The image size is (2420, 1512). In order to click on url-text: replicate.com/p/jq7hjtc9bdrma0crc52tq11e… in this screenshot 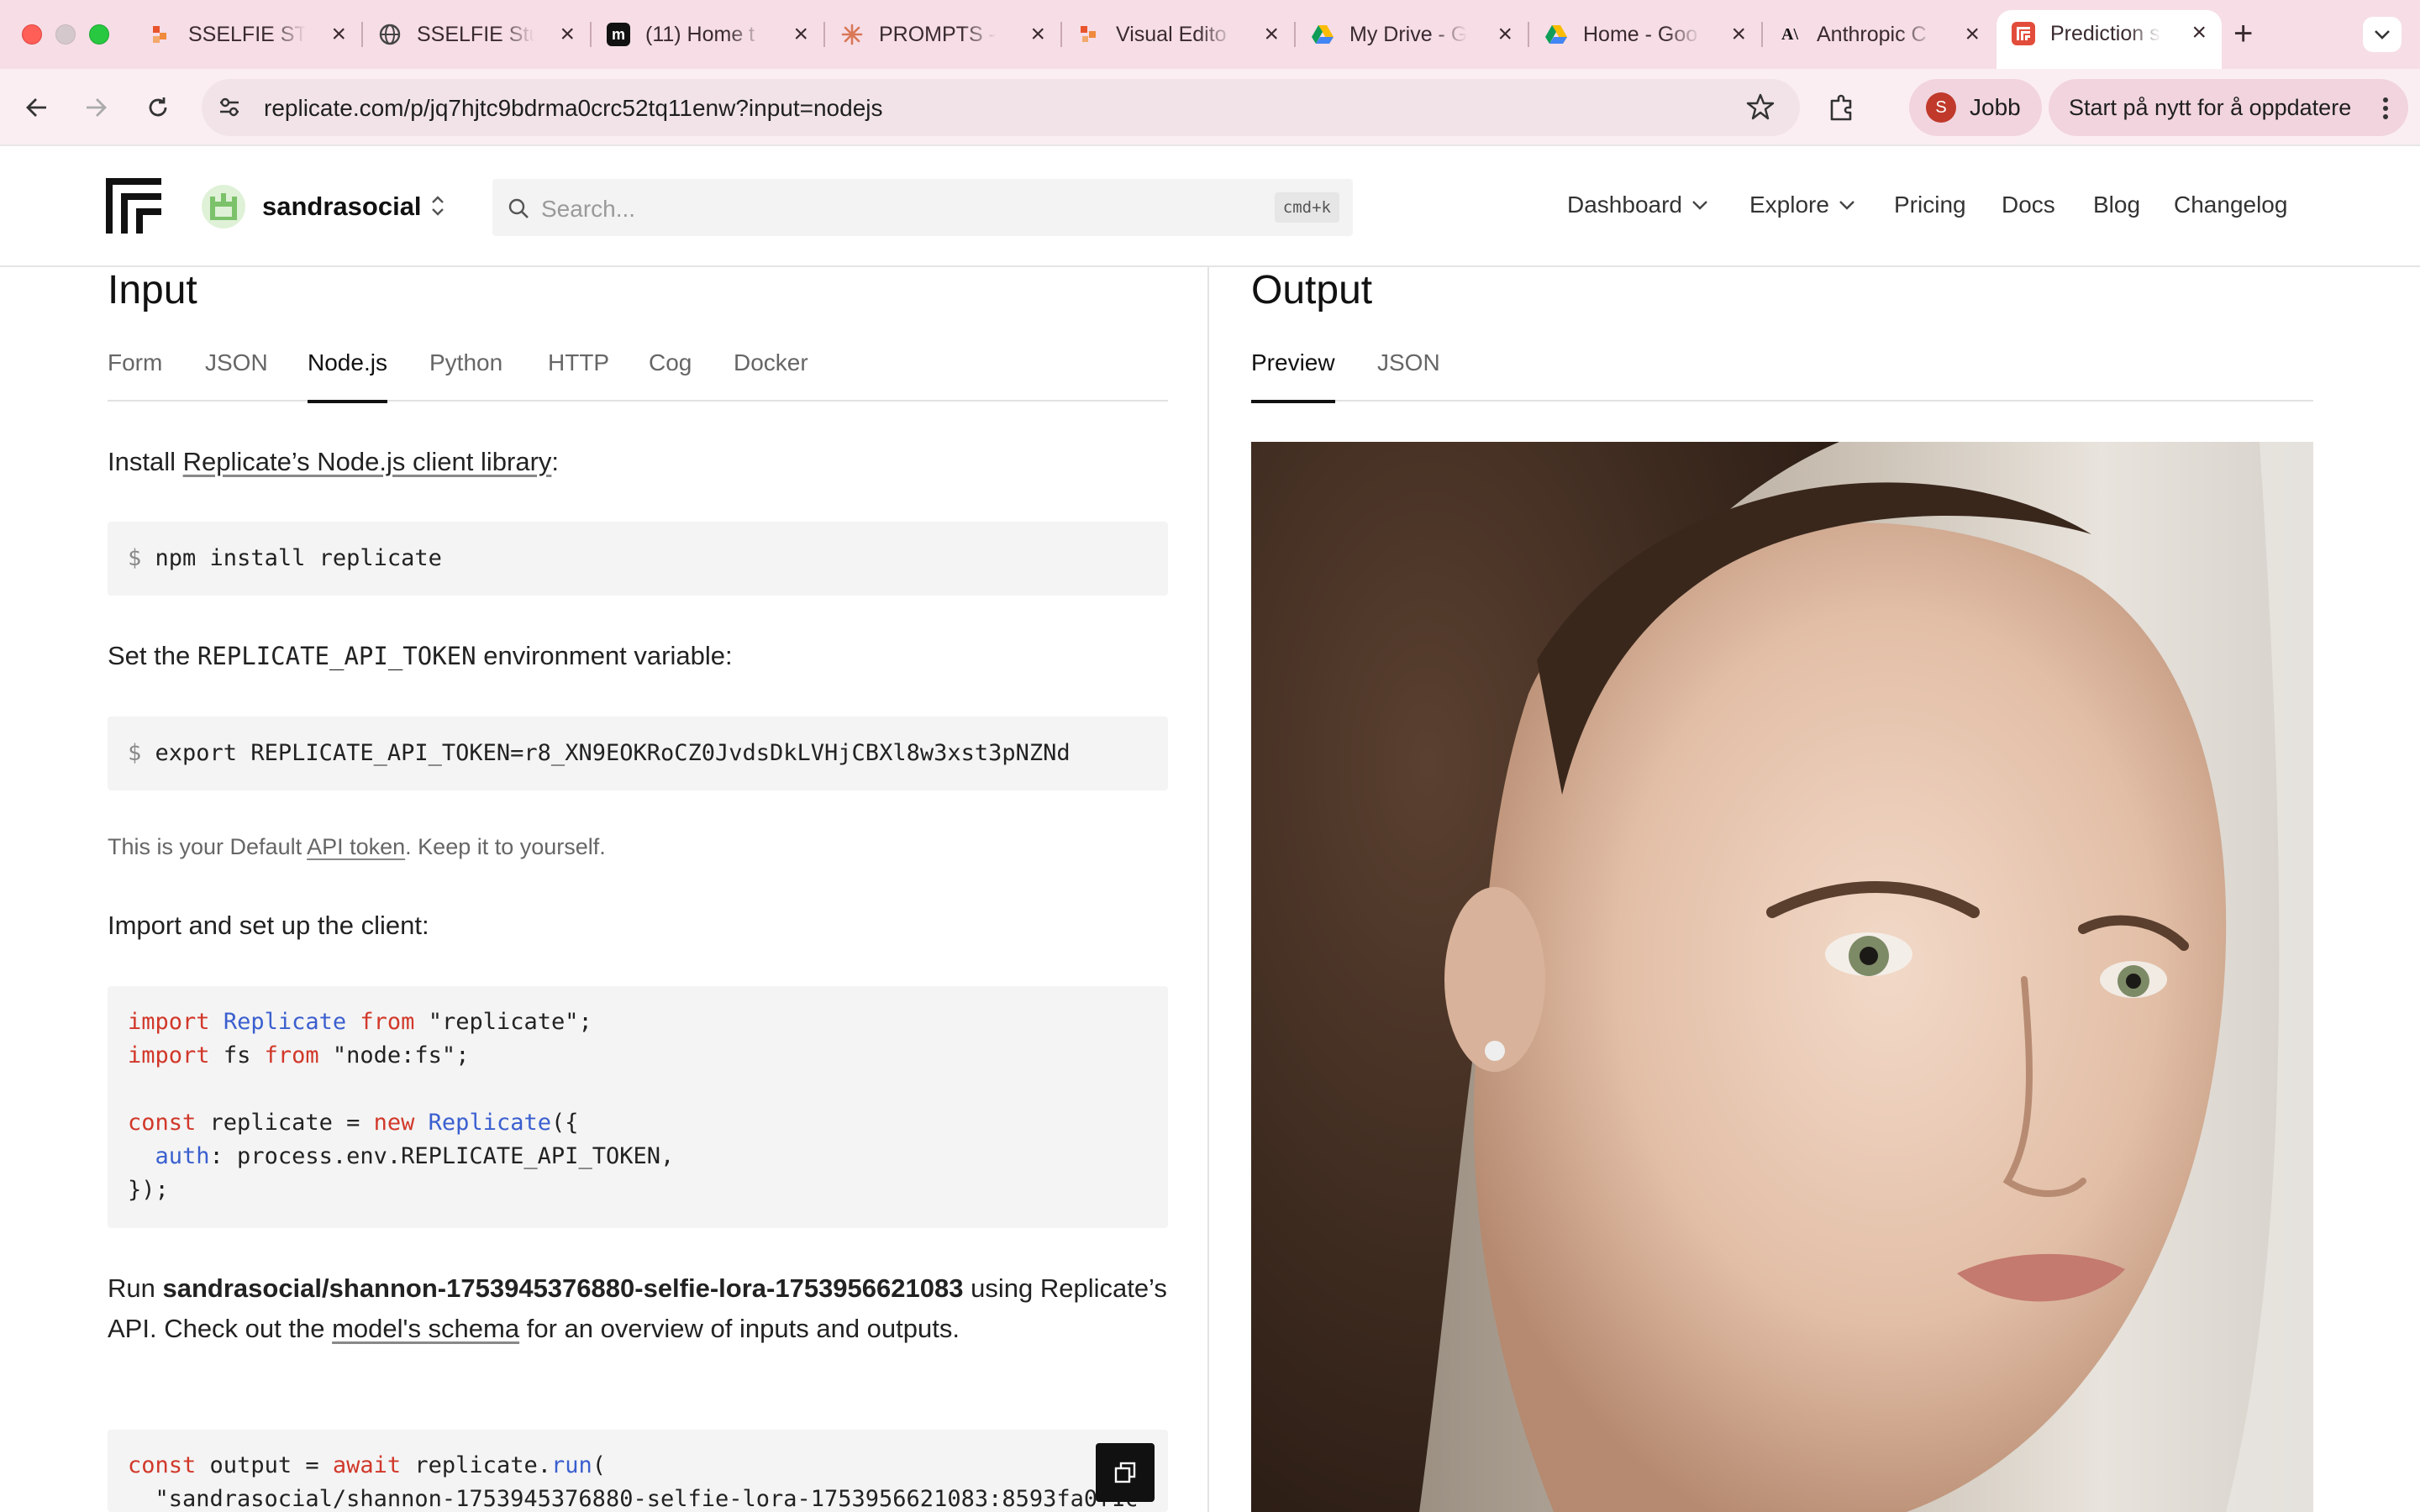, I will do `click(573, 108)`.